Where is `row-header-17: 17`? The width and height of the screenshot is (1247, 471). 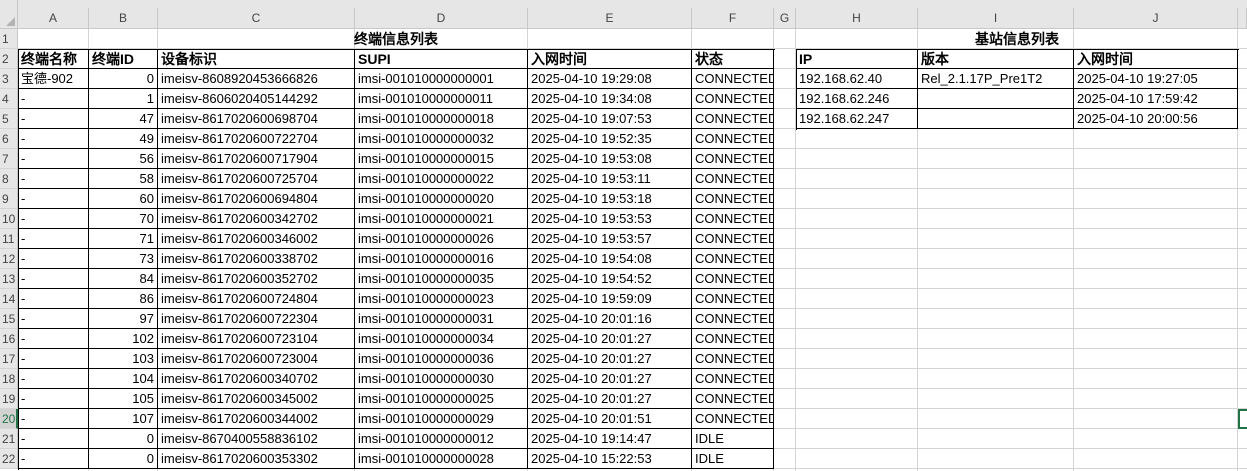
row-header-17: 17 is located at coordinates (9, 359).